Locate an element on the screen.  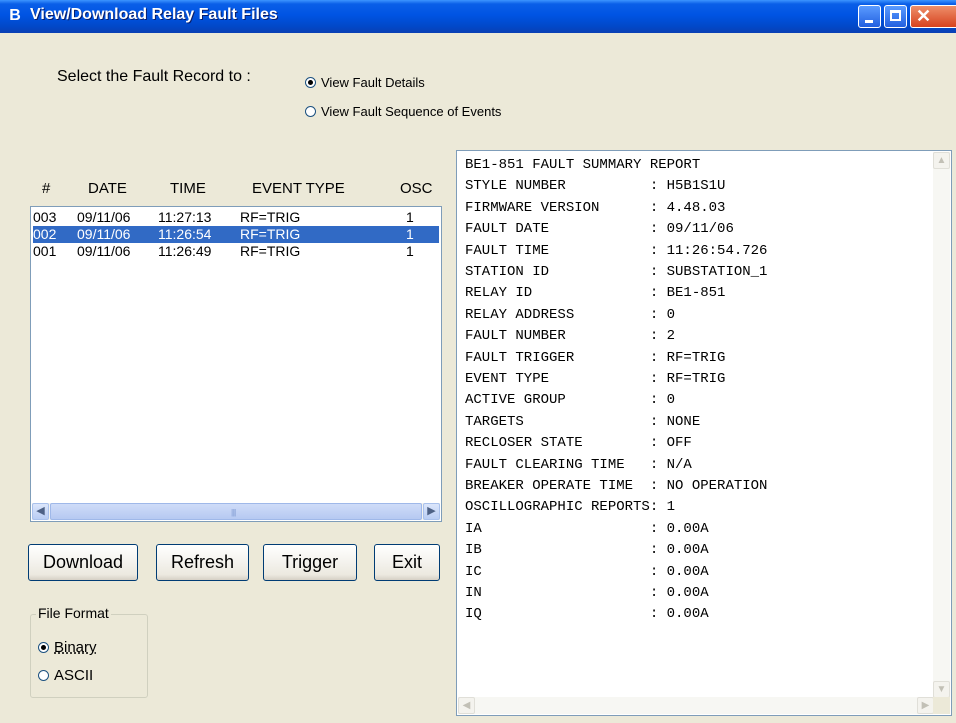
list-header: # DATE TIME EVENT TYPE OSC is located at coordinates (236, 190).